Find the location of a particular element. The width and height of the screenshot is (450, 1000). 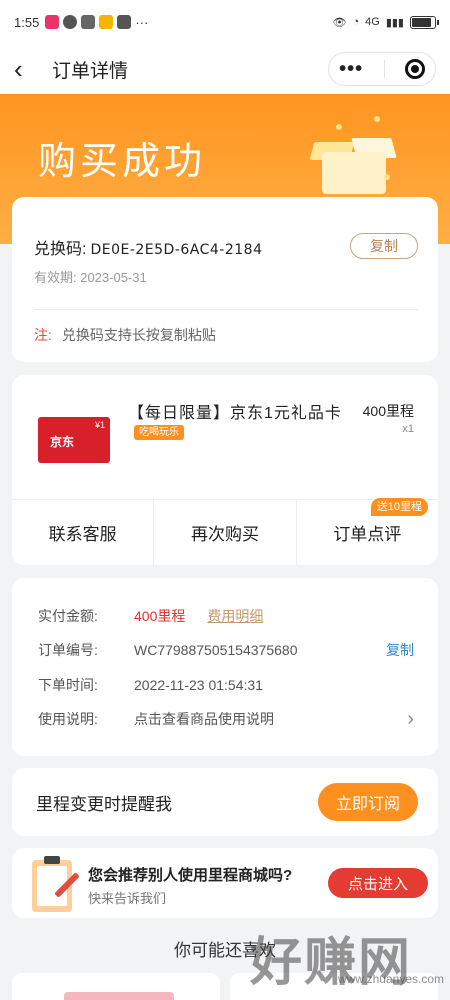

gift-box-icon is located at coordinates (353, 164).